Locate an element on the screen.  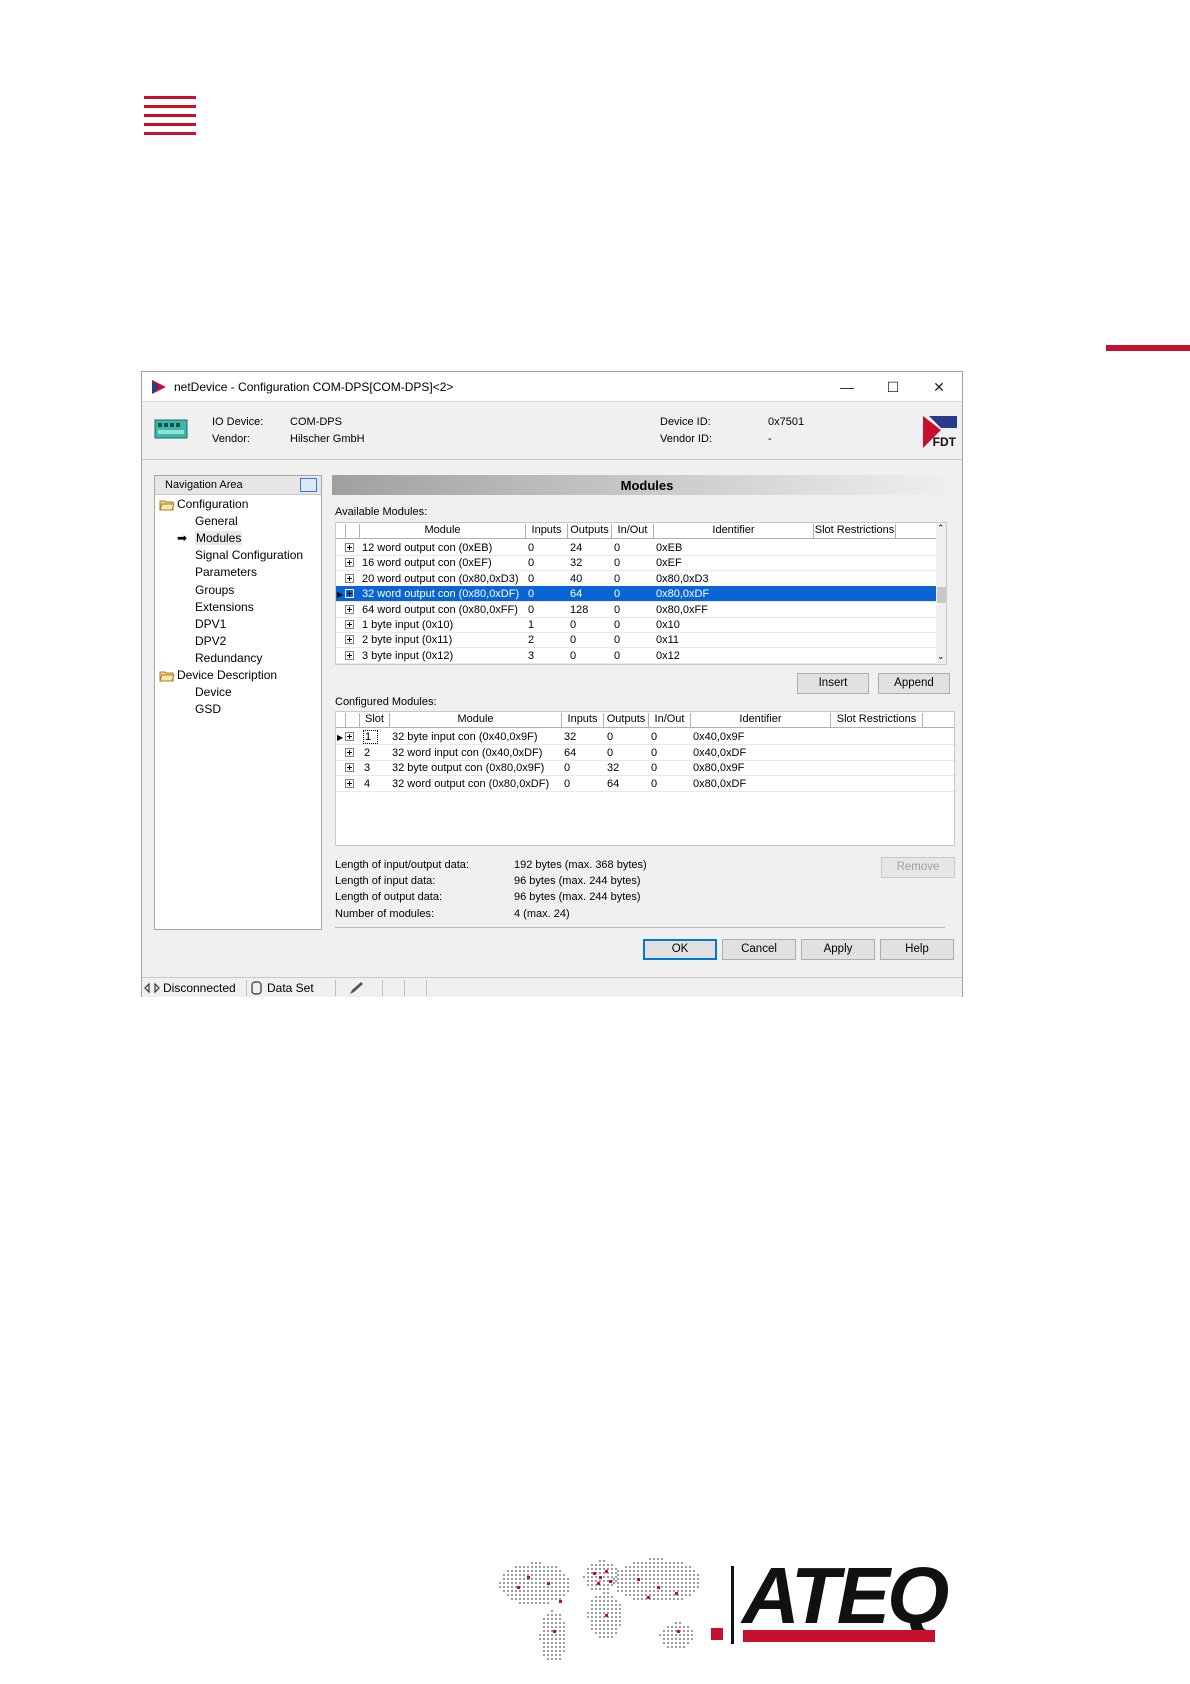
table-cell: 0x11 is located at coordinates (668, 640).